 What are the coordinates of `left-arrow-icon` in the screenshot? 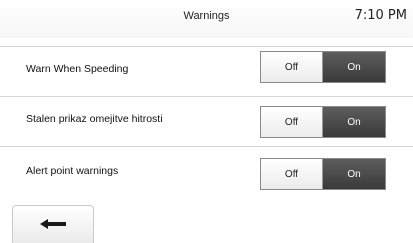 It's located at (53, 225).